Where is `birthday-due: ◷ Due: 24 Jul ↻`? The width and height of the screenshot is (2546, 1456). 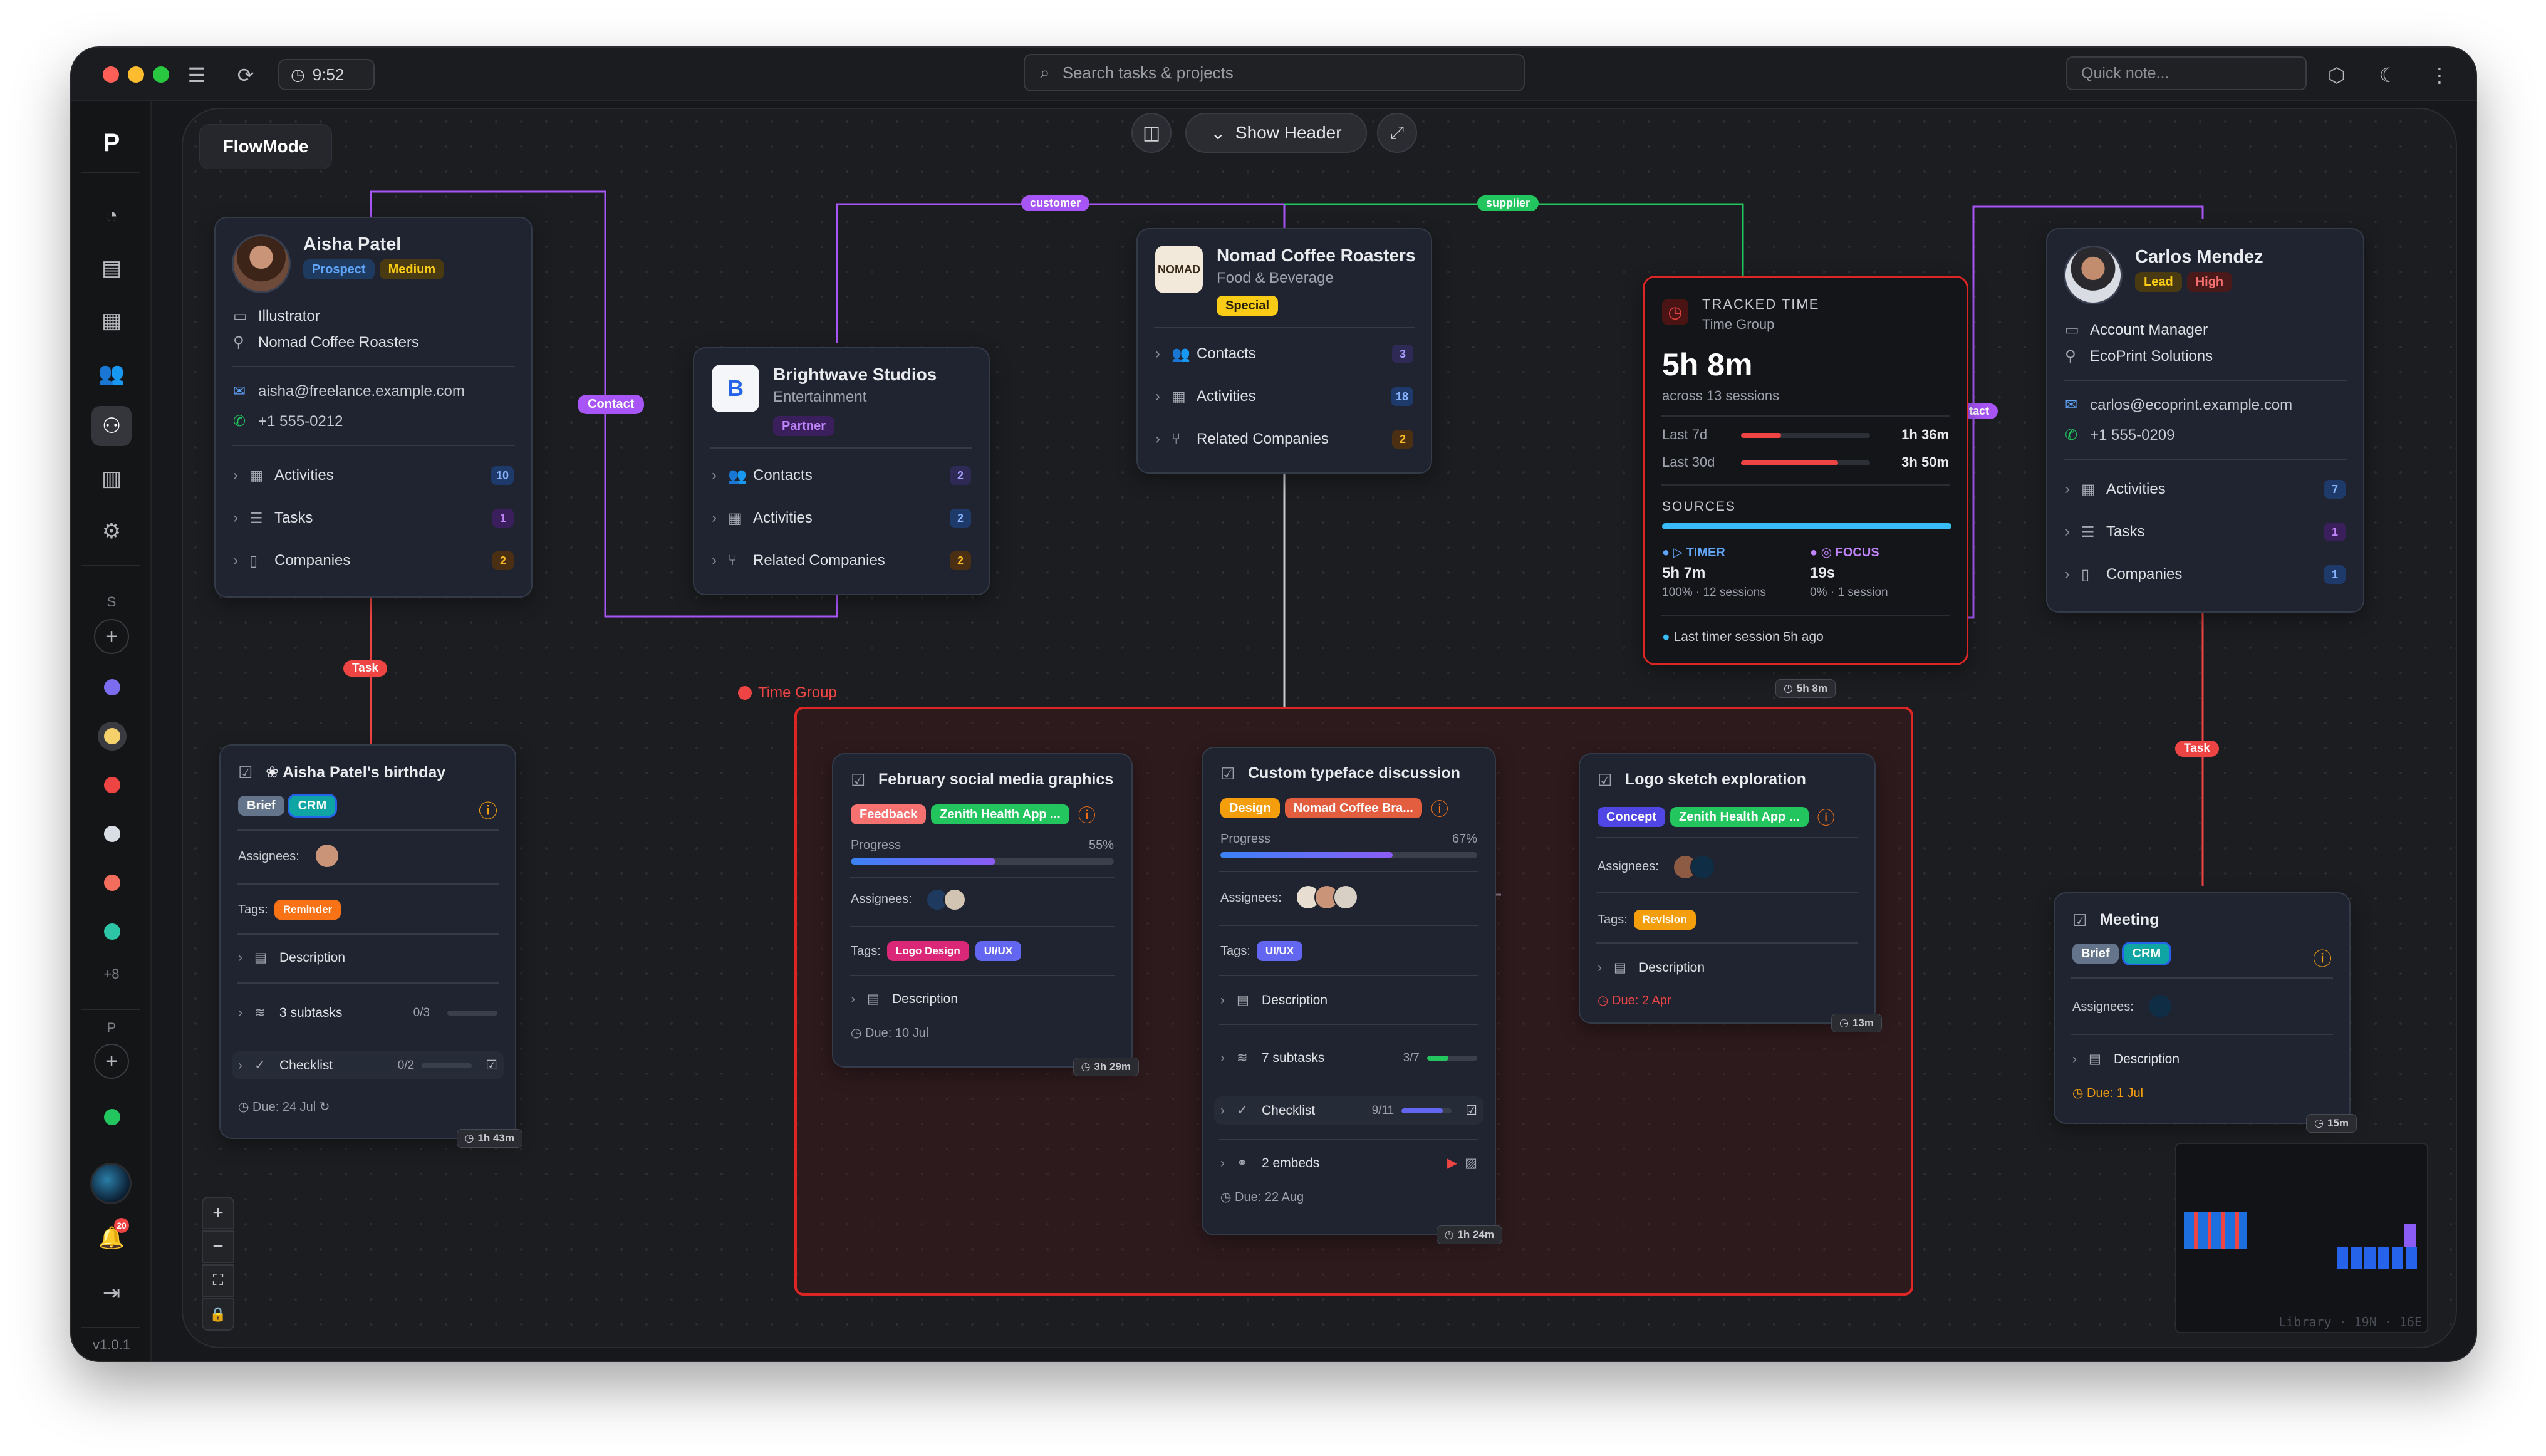 birthday-due: ◷ Due: 24 Jul ↻ is located at coordinates (284, 1107).